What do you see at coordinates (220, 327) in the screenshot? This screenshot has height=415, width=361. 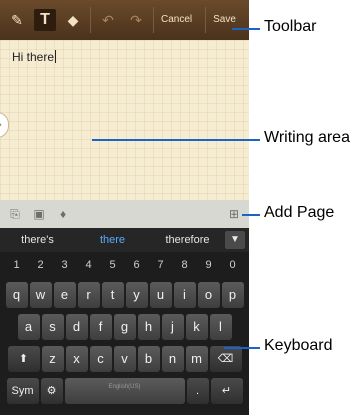 I see `key-l: l` at bounding box center [220, 327].